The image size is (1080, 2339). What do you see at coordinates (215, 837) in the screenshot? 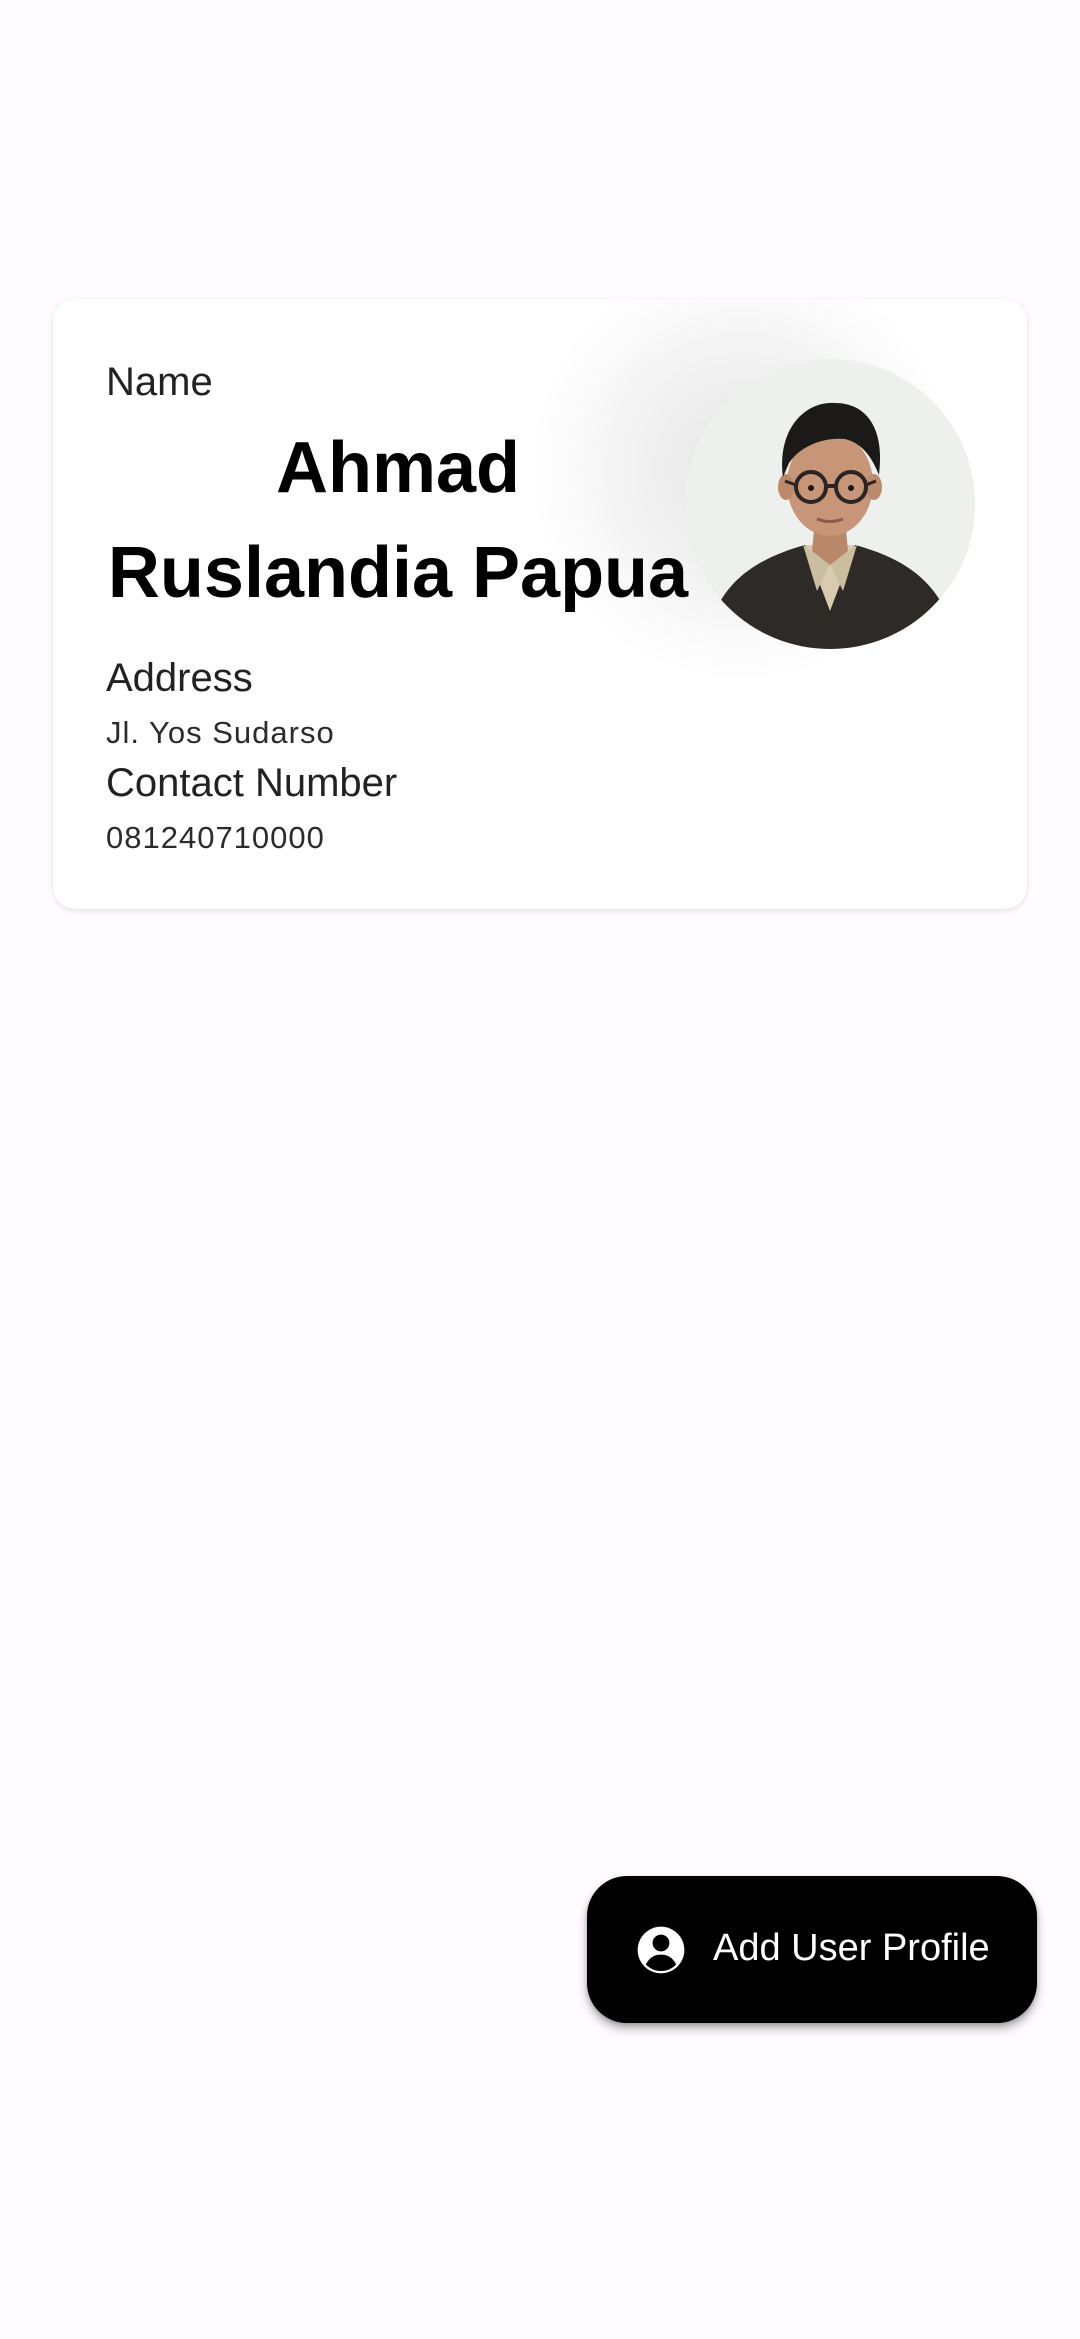
I see `contact-number-value: 081240710000` at bounding box center [215, 837].